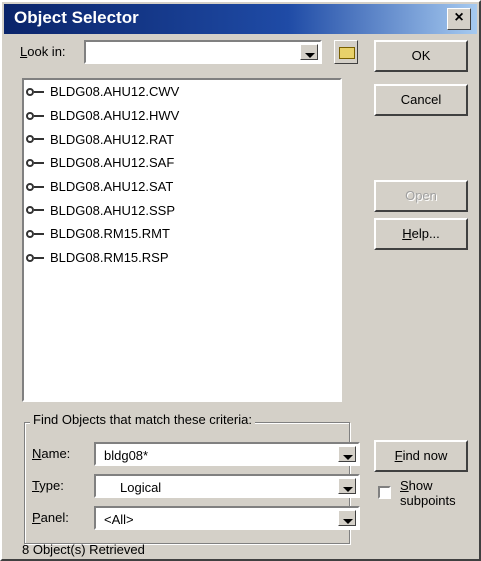 The width and height of the screenshot is (481, 561). I want to click on list-item-label: BLDG08.AHU12.RAT, so click(112, 139).